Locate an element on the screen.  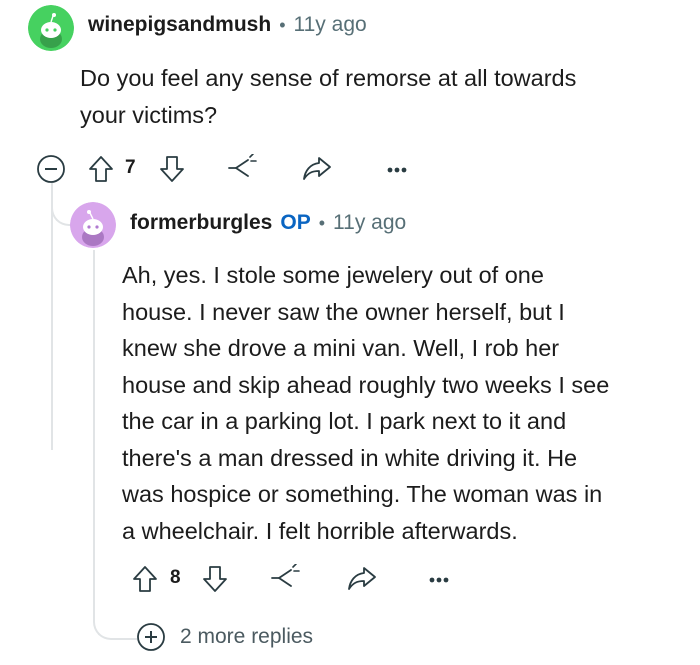
comment-header: winepigsandmush • 11y ago is located at coordinates (227, 25).